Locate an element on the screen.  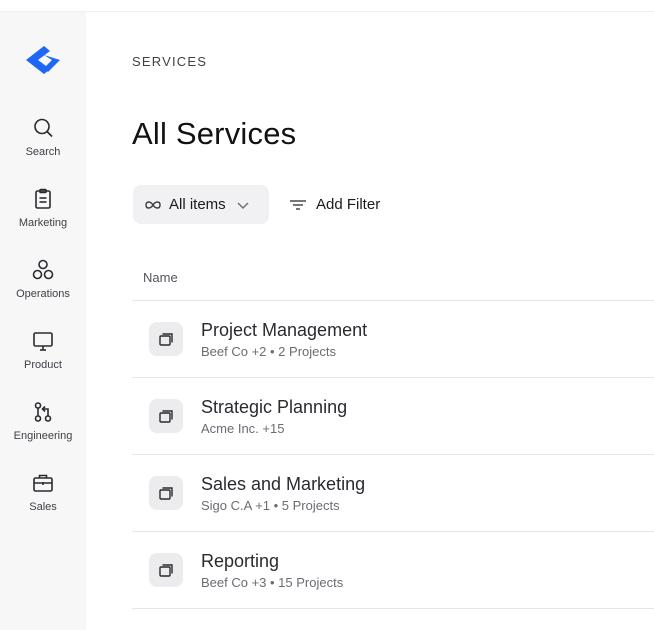
sidebar-item-operations: Operations is located at coordinates (43, 289).